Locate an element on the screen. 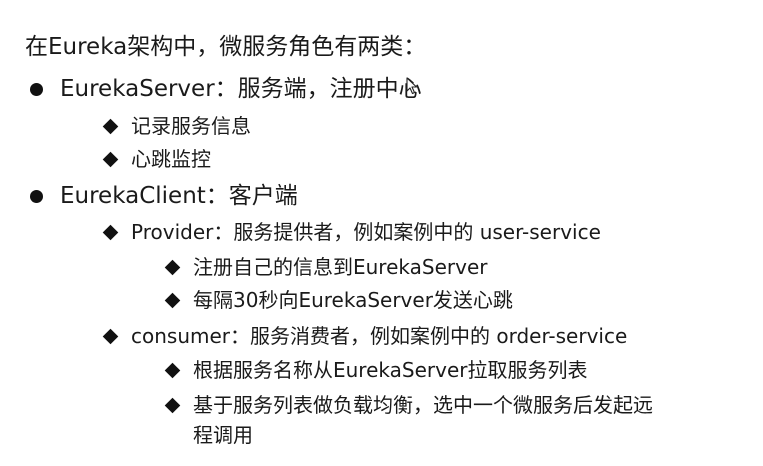  list-item-consumer: consumer：服务消费者，例如案例中的 order-service is located at coordinates (422, 337).